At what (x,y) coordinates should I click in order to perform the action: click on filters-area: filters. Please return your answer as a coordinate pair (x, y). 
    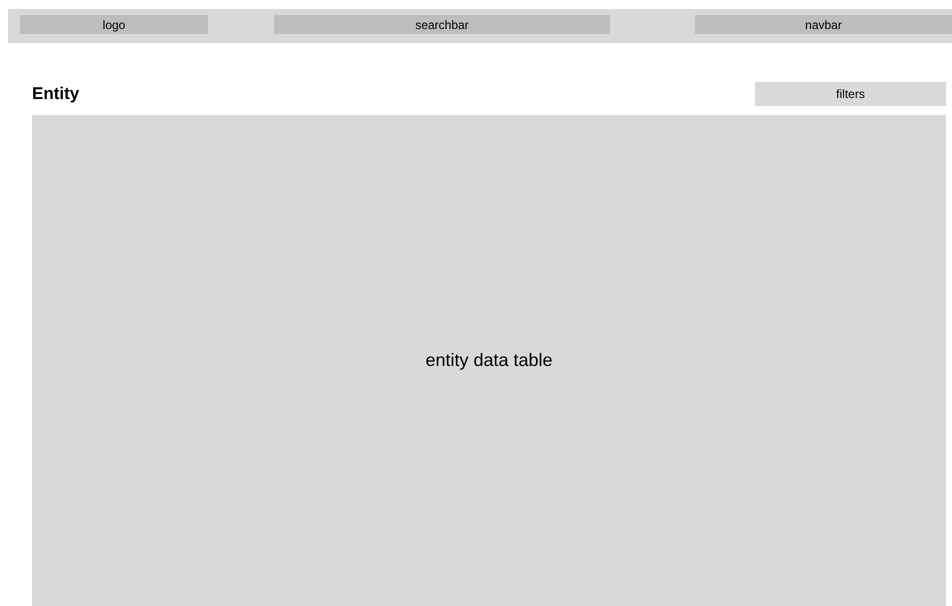
    Looking at the image, I should click on (850, 94).